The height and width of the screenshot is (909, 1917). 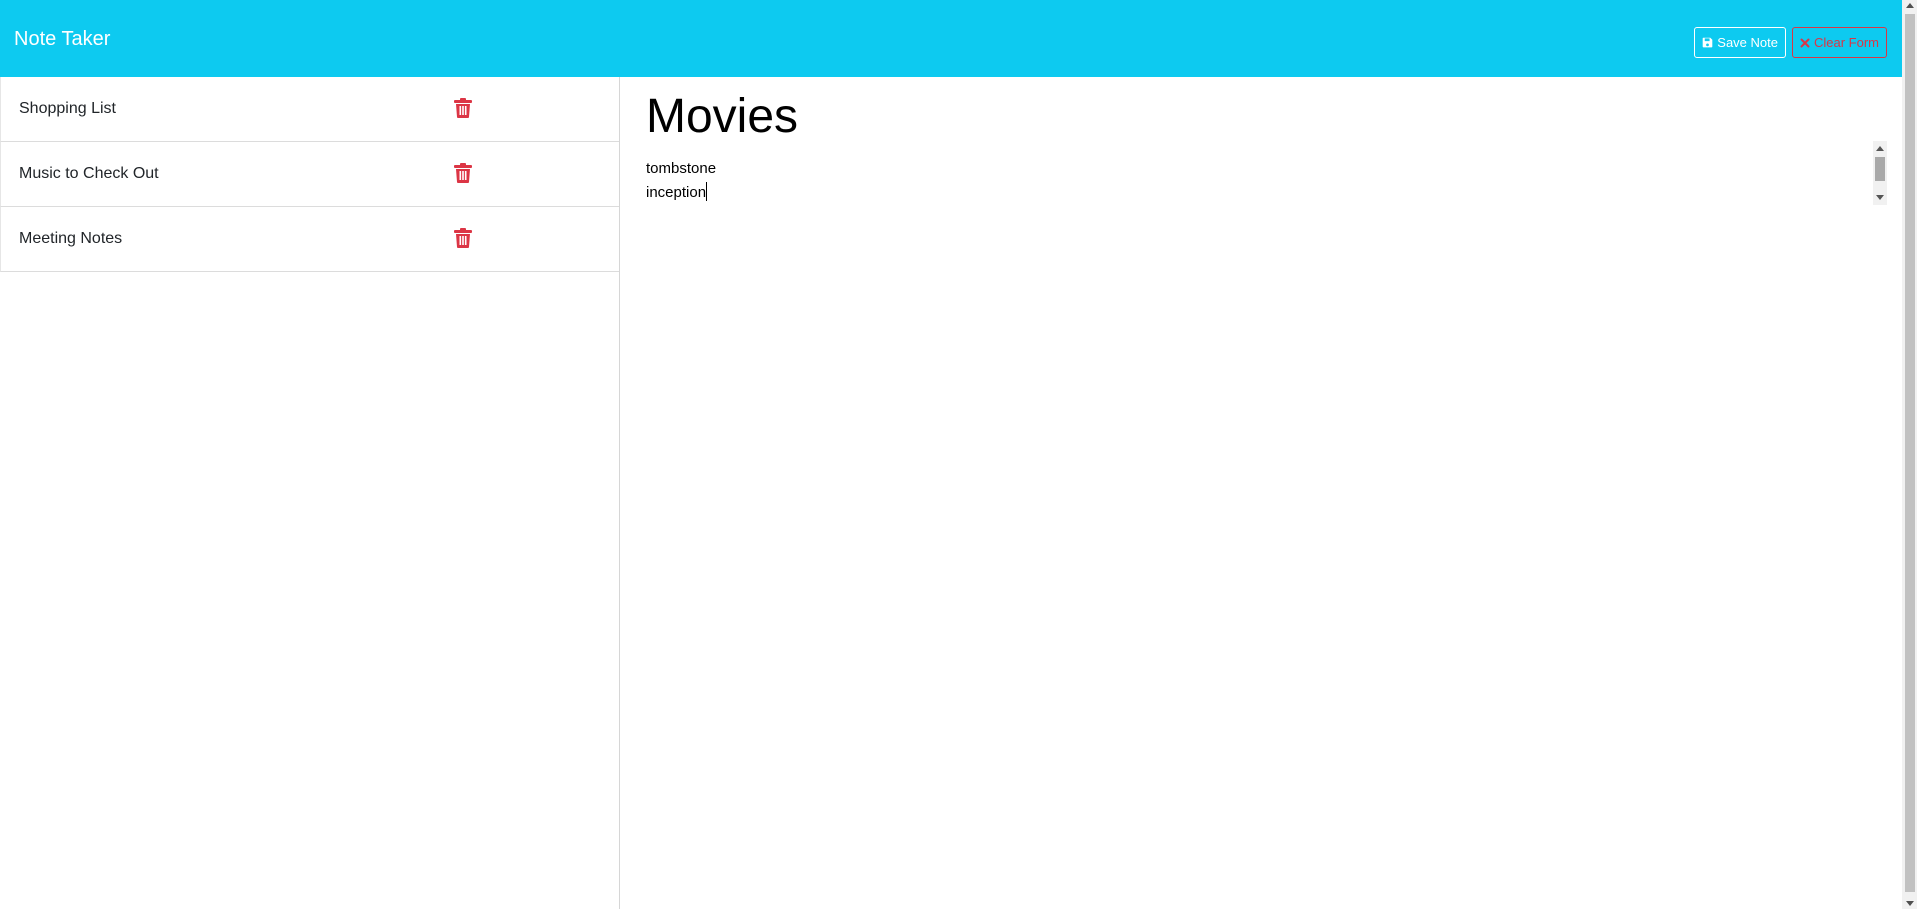 I want to click on note-text-line: tombstone, so click(x=681, y=168).